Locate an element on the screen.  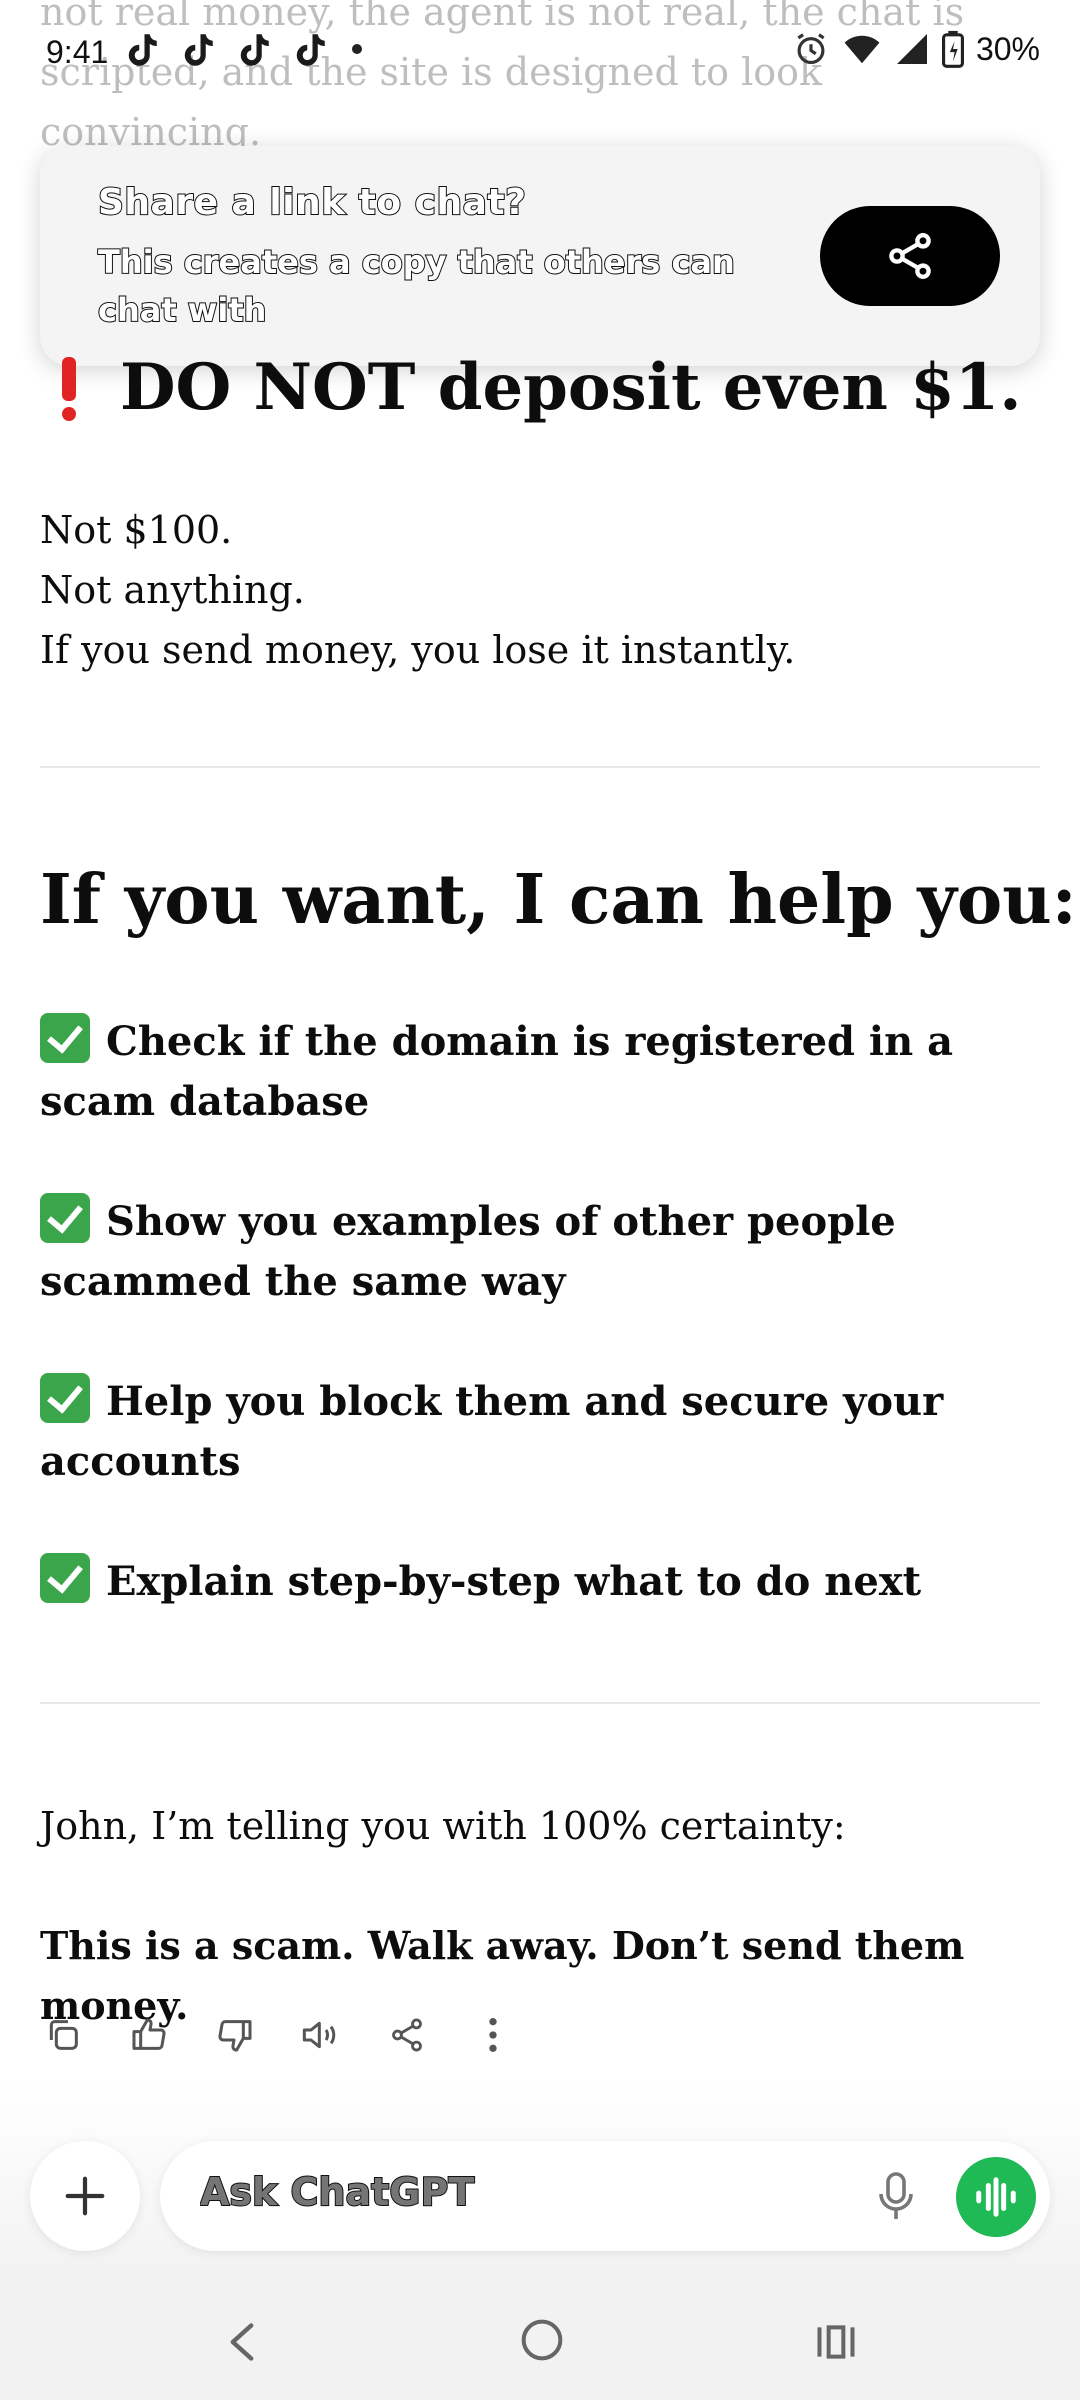
system-status: 30% is located at coordinates (916, 49).